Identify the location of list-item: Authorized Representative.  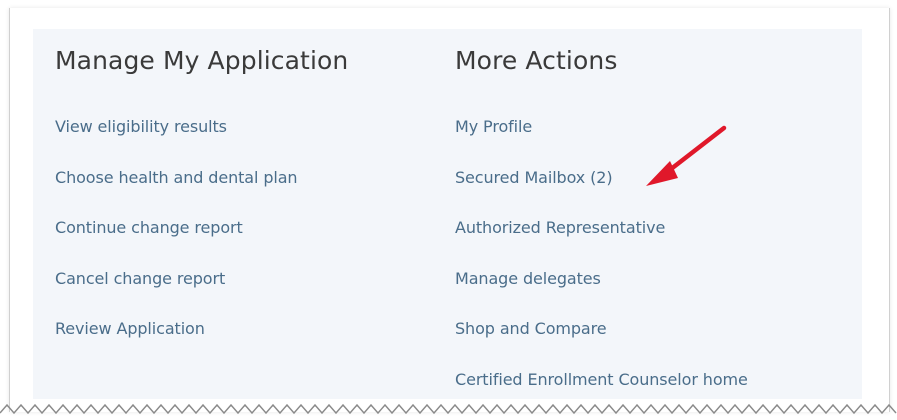
(655, 243).